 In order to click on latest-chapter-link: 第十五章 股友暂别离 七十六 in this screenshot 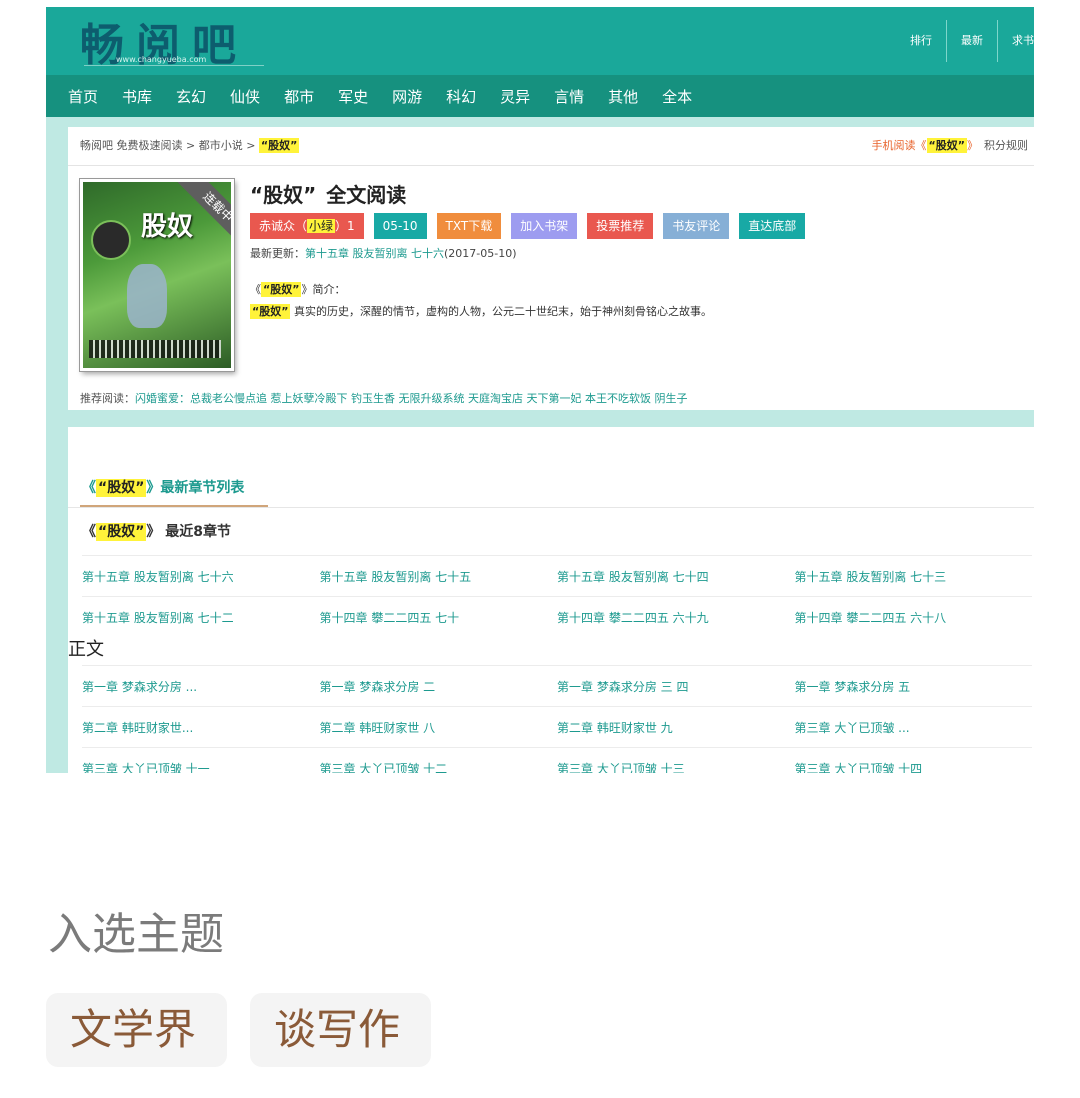, I will do `click(374, 253)`.